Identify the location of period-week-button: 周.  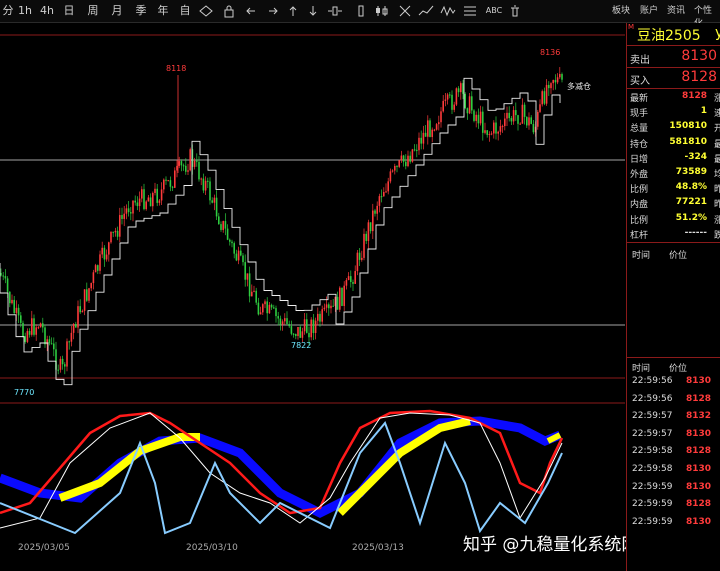
(93, 11).